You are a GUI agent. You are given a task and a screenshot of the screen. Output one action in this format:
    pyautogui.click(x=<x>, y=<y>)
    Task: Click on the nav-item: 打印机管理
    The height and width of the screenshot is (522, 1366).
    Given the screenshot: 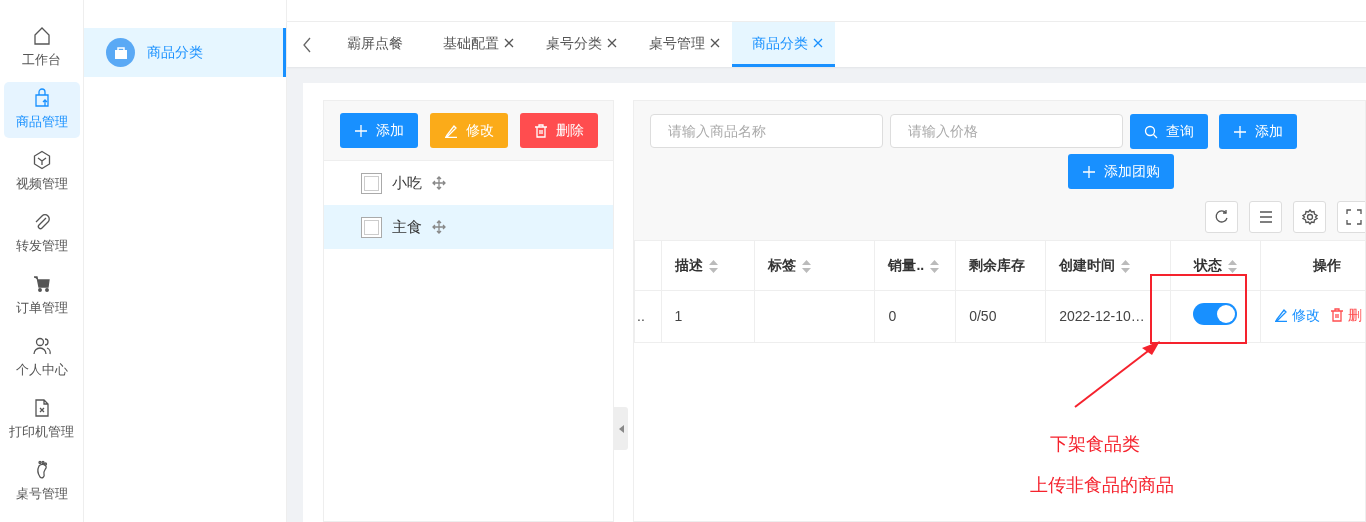 What is the action you would take?
    pyautogui.click(x=41, y=420)
    